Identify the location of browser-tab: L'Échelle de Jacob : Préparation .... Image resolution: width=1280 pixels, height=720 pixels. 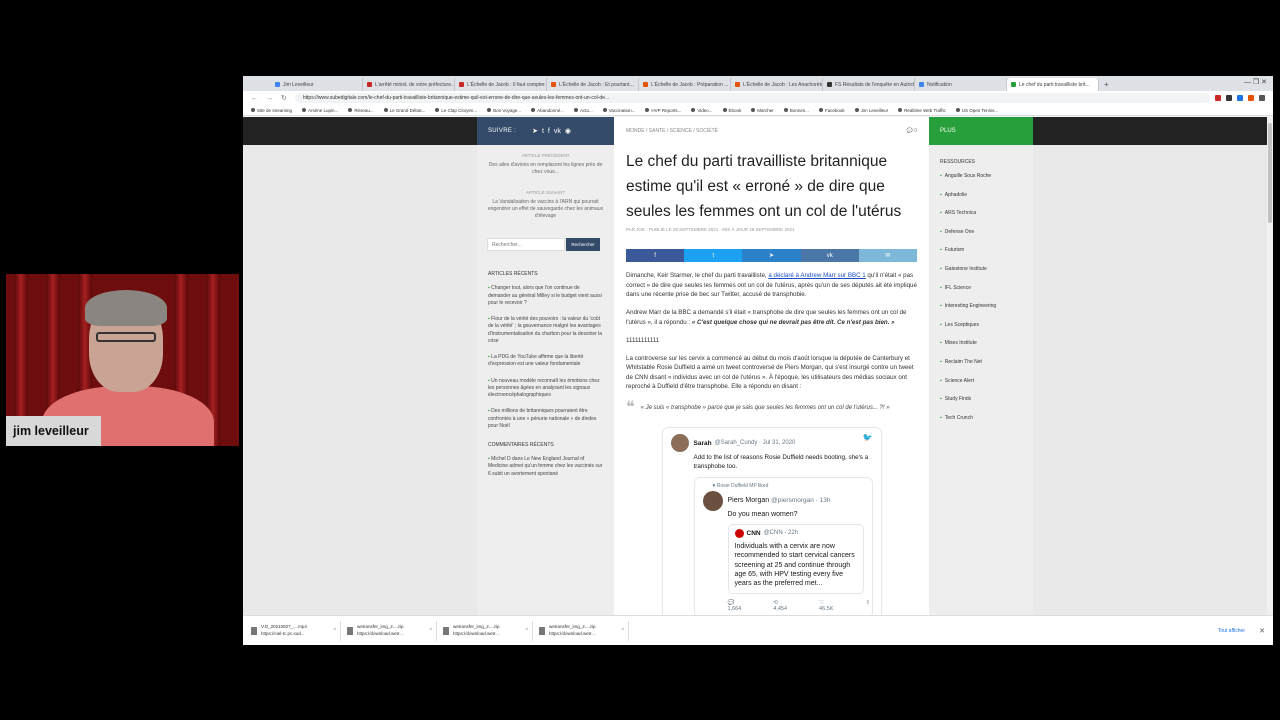
(685, 84).